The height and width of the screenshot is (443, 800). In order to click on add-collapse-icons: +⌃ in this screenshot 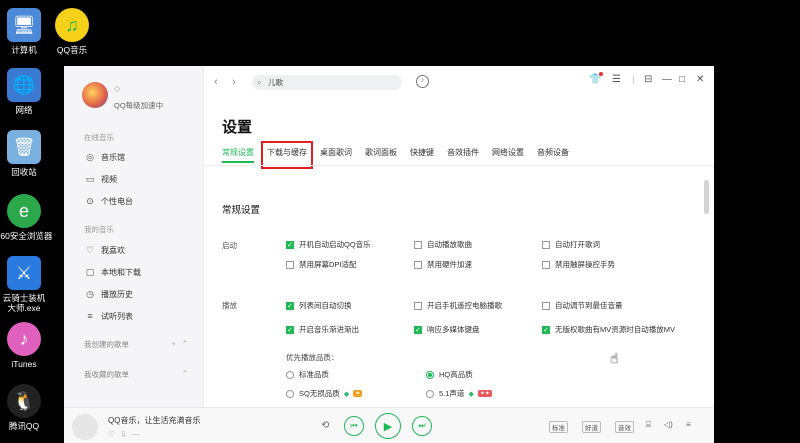, I will do `click(182, 344)`.